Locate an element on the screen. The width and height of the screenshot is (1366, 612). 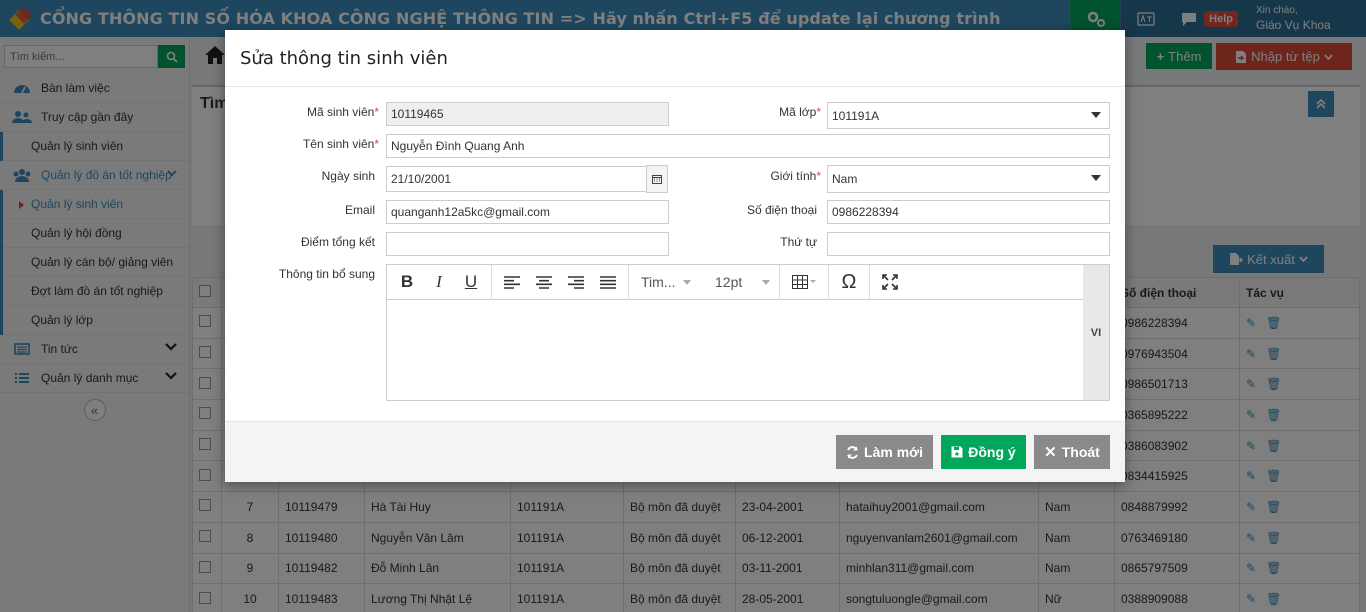
dob-label: Ngày sinh is located at coordinates (348, 176).